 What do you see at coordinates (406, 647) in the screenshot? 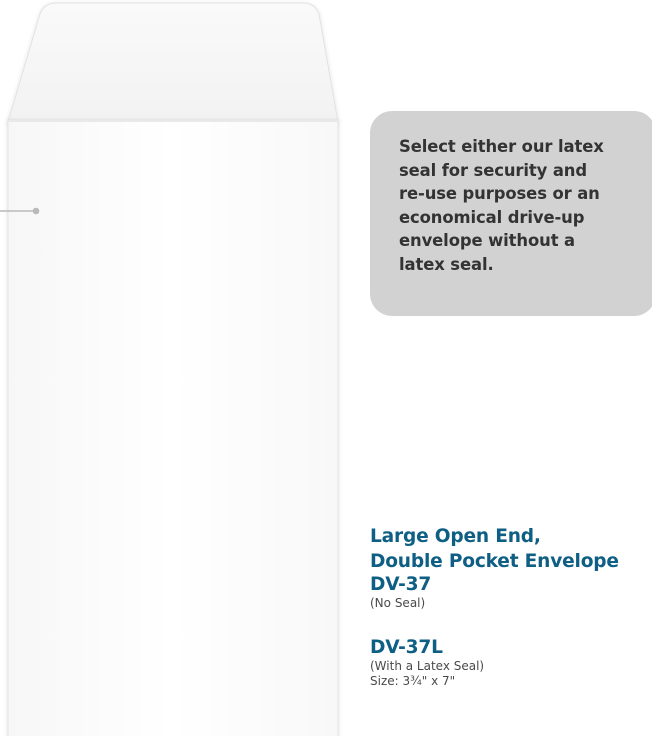
I see `model-code: DV-37L` at bounding box center [406, 647].